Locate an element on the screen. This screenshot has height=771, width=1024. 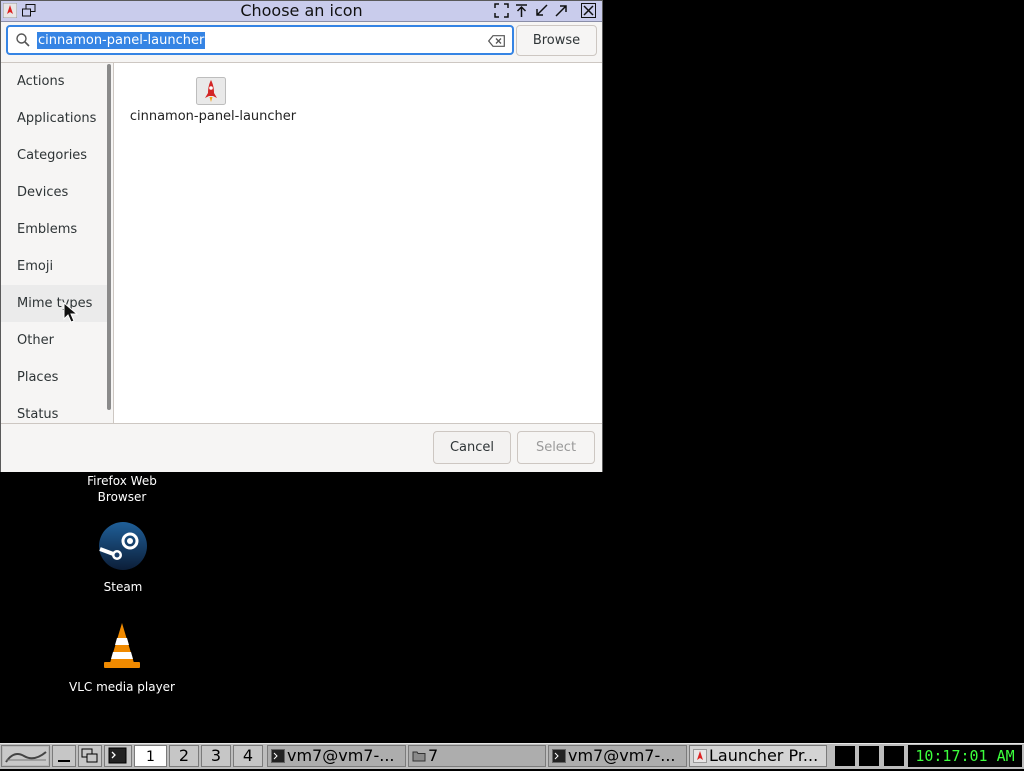
mouse-cursor-icon is located at coordinates (71, 312).